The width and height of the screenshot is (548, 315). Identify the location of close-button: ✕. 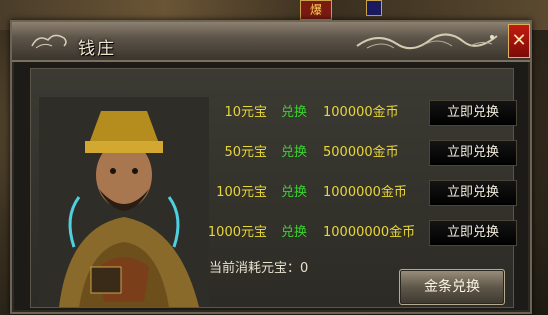
(519, 41).